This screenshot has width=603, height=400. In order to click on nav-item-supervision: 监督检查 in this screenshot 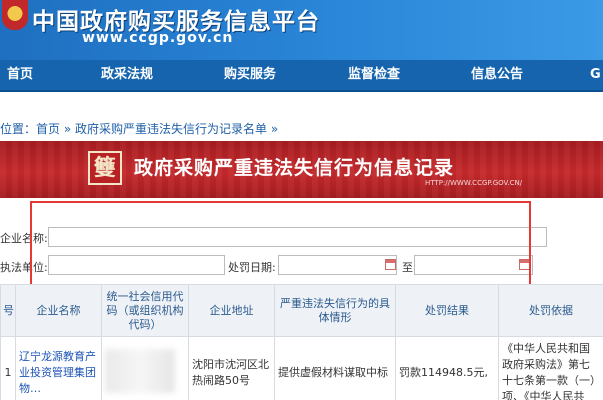, I will do `click(374, 75)`.